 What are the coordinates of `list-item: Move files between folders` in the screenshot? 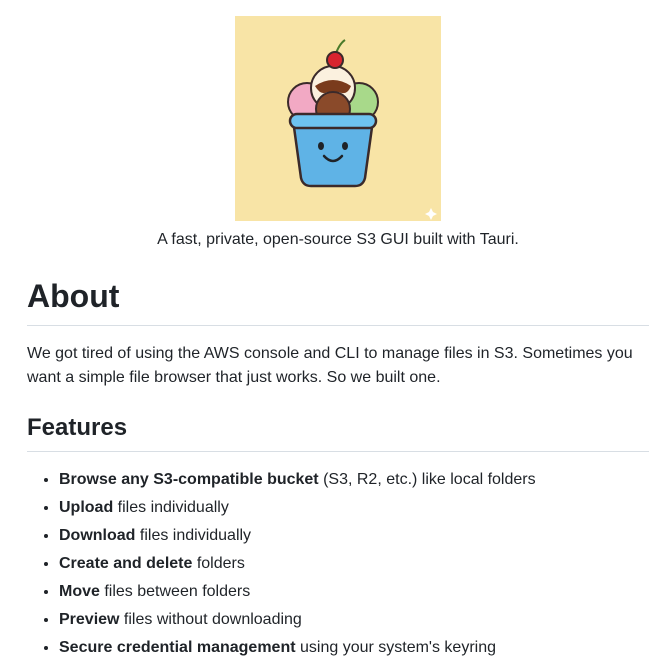 It's located at (354, 592).